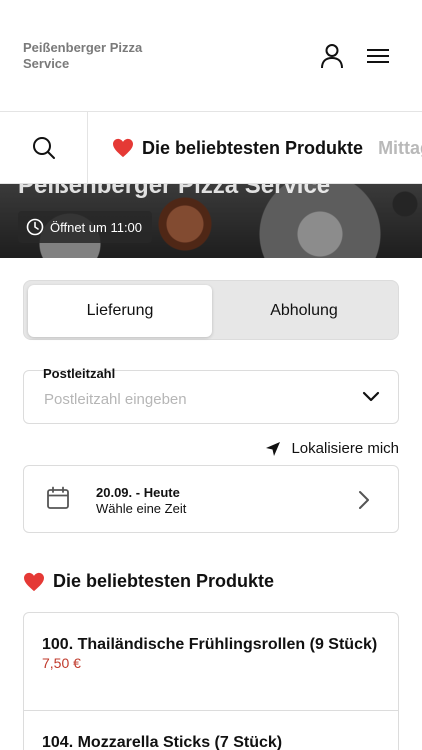 This screenshot has width=422, height=750. I want to click on chevron-right-icon, so click(364, 500).